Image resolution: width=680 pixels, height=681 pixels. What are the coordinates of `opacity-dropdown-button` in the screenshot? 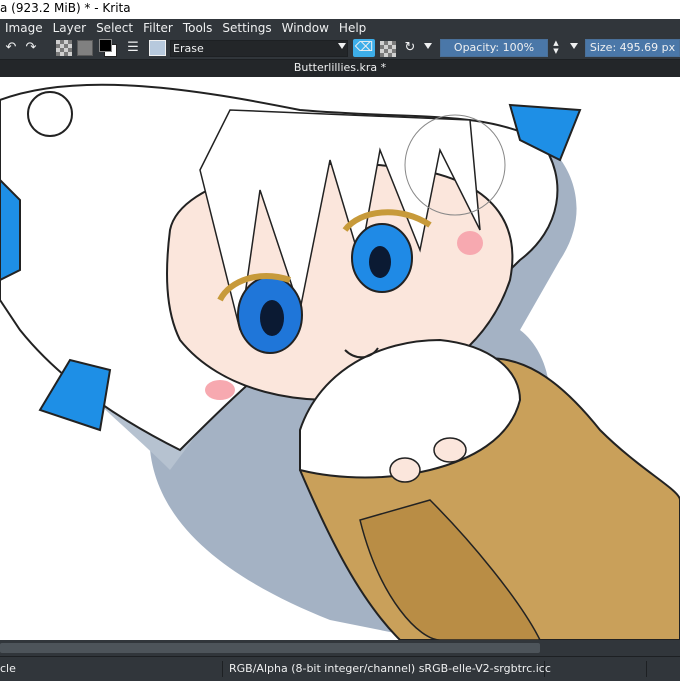 It's located at (573, 48).